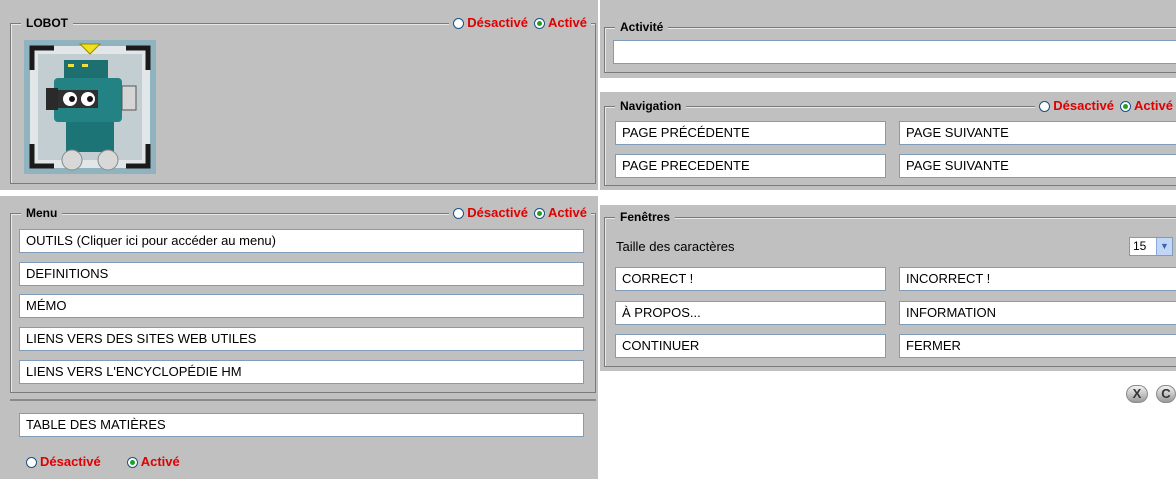 The width and height of the screenshot is (1176, 479). I want to click on menu-radio-group: Désactivé Activé, so click(520, 213).